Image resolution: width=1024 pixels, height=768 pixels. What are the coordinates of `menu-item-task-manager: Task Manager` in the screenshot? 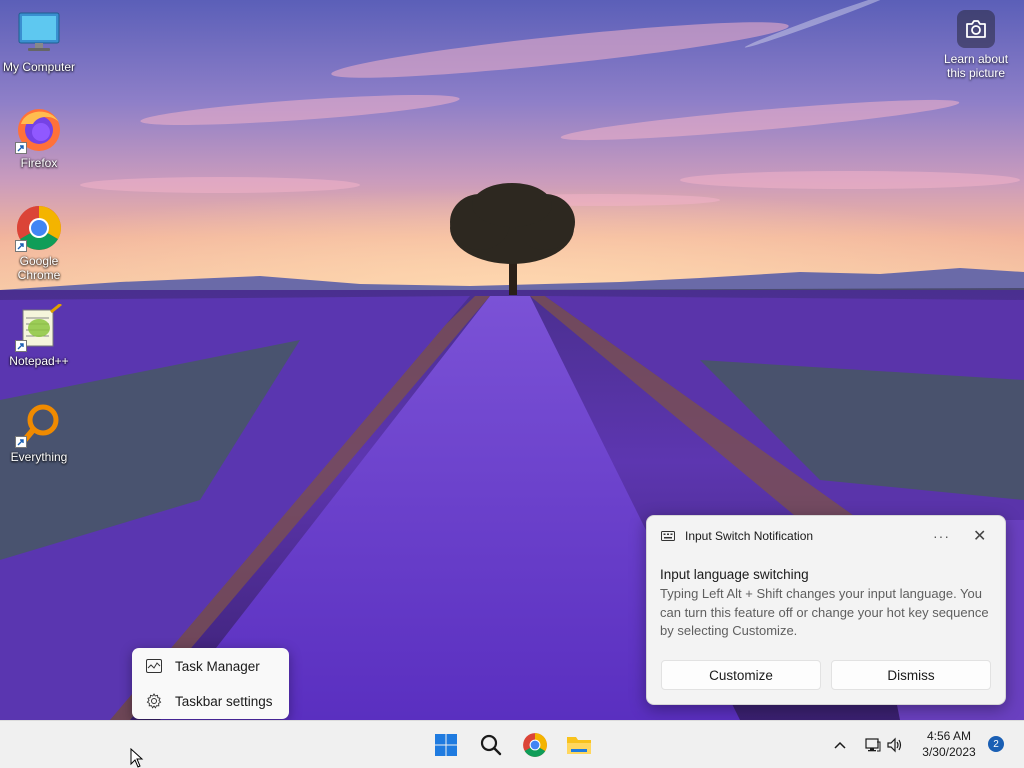 It's located at (210, 666).